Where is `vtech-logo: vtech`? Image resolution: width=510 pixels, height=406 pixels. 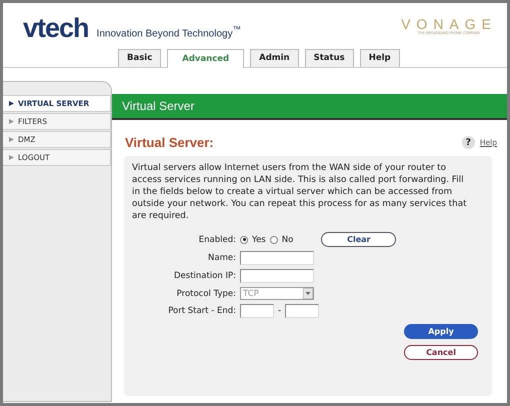 vtech-logo: vtech is located at coordinates (56, 28).